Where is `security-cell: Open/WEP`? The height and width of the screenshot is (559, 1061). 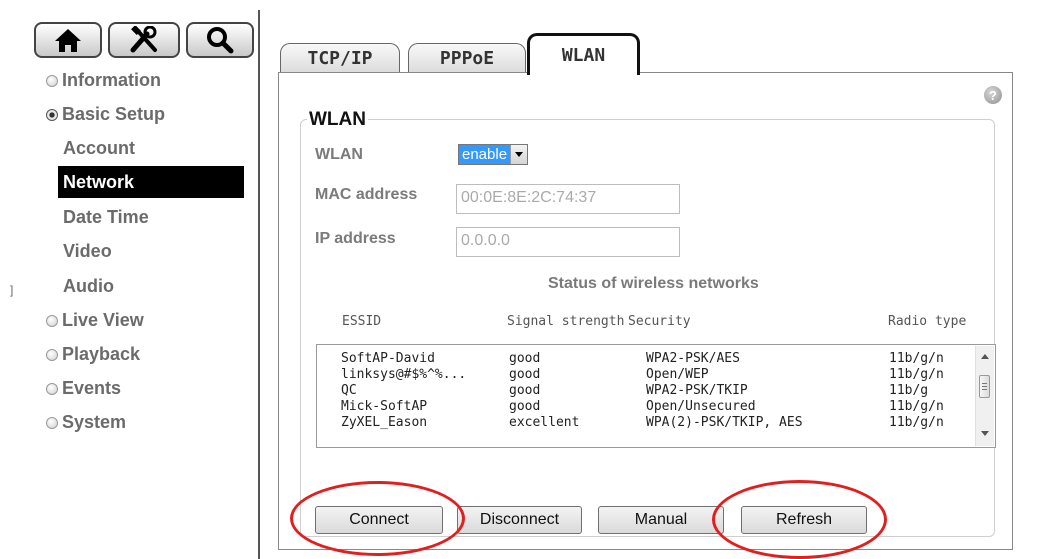 security-cell: Open/WEP is located at coordinates (677, 374).